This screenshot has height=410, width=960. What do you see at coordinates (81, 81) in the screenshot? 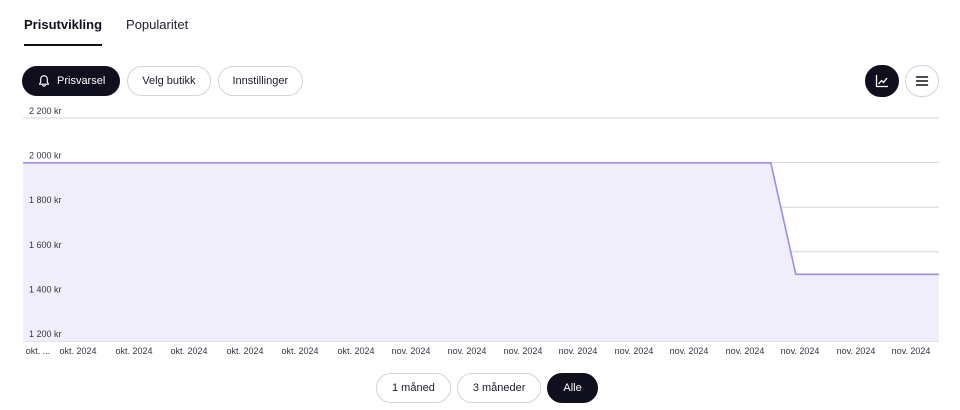
I see `price-alert-label: Prisvarsel` at bounding box center [81, 81].